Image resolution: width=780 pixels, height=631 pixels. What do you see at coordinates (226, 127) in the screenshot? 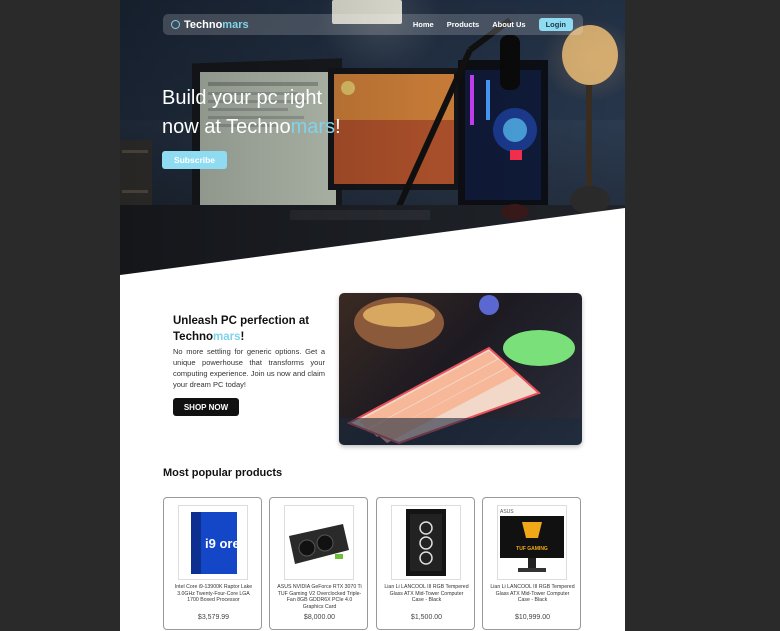
I see `hero-title-line2: now at Techno` at bounding box center [226, 127].